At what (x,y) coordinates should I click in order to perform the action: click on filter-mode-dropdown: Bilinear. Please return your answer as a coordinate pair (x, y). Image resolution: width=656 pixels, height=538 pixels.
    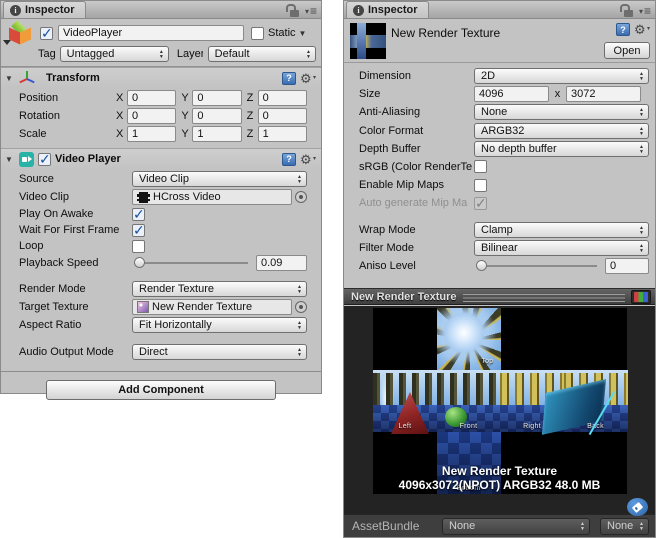
    Looking at the image, I should click on (561, 247).